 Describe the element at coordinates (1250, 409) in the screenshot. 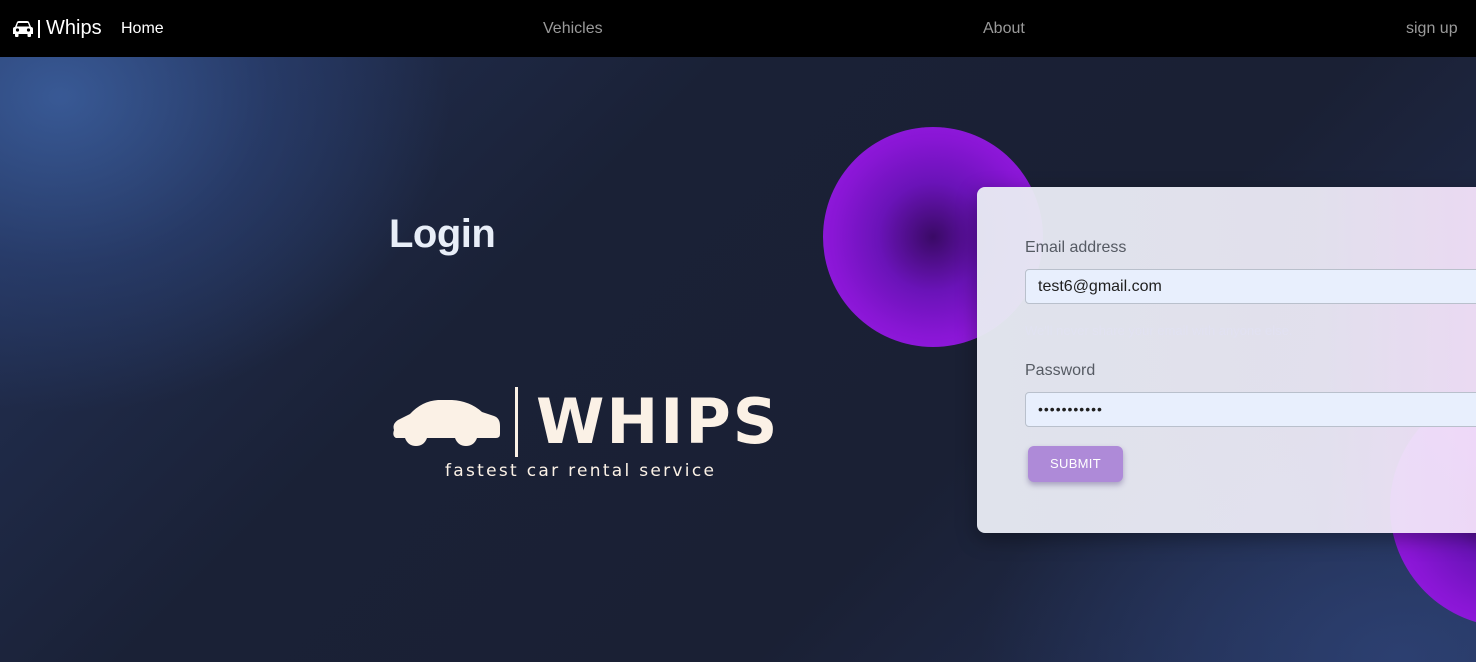

I see `password-field: •••••••••••` at that location.